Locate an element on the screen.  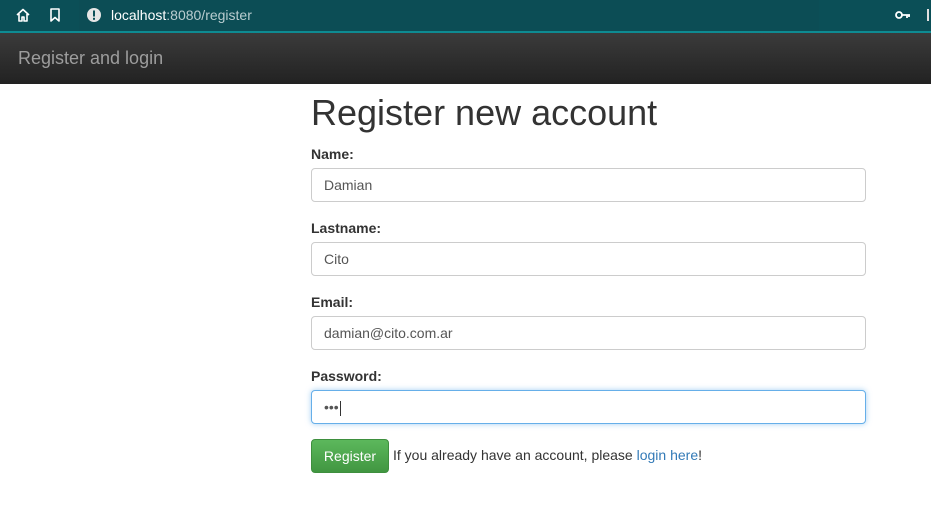
url-text: localhost:8080/register is located at coordinates (181, 15).